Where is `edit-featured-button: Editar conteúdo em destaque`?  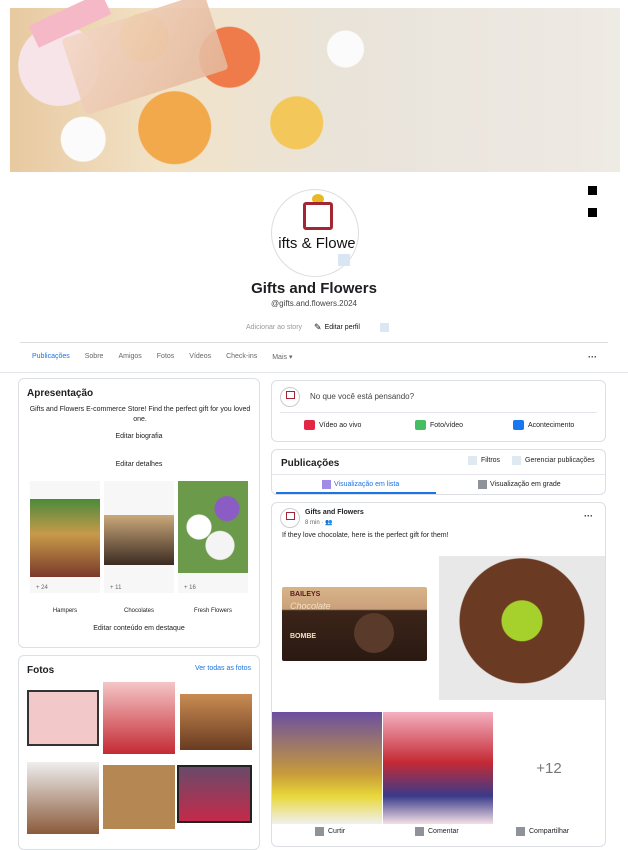
edit-featured-button: Editar conteúdo em destaque is located at coordinates (139, 628).